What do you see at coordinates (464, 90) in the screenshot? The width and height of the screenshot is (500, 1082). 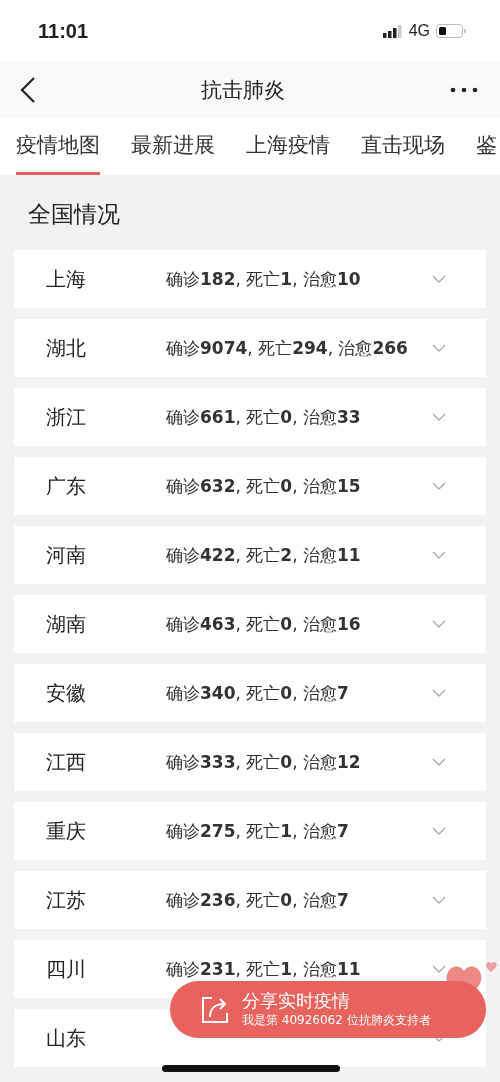 I see `more-icon` at bounding box center [464, 90].